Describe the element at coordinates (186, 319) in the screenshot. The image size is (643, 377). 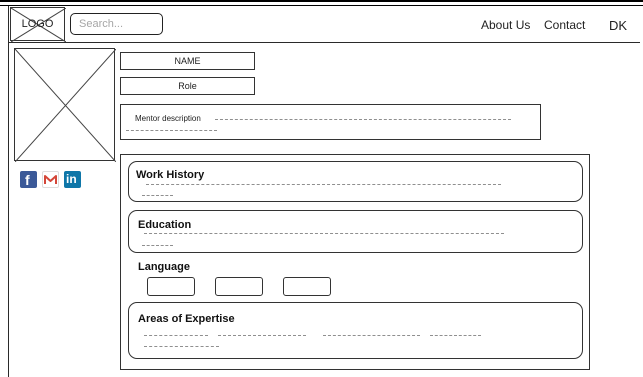
I see `areas-of-expertise-title: Areas of Expertise` at that location.